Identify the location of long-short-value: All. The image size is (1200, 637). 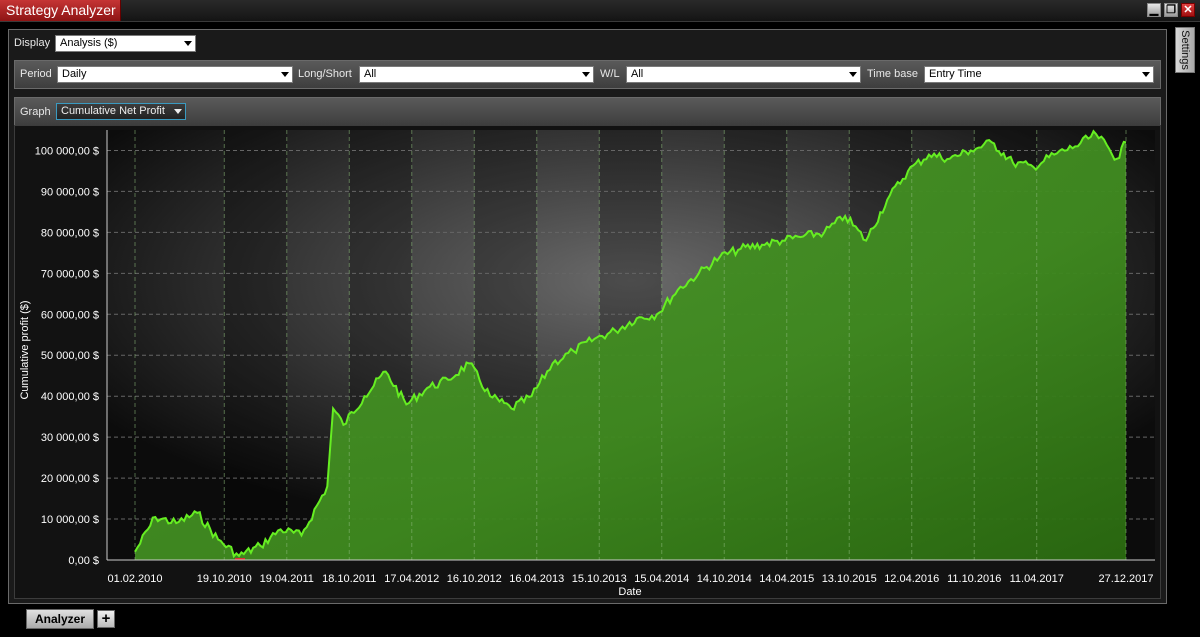
(370, 74).